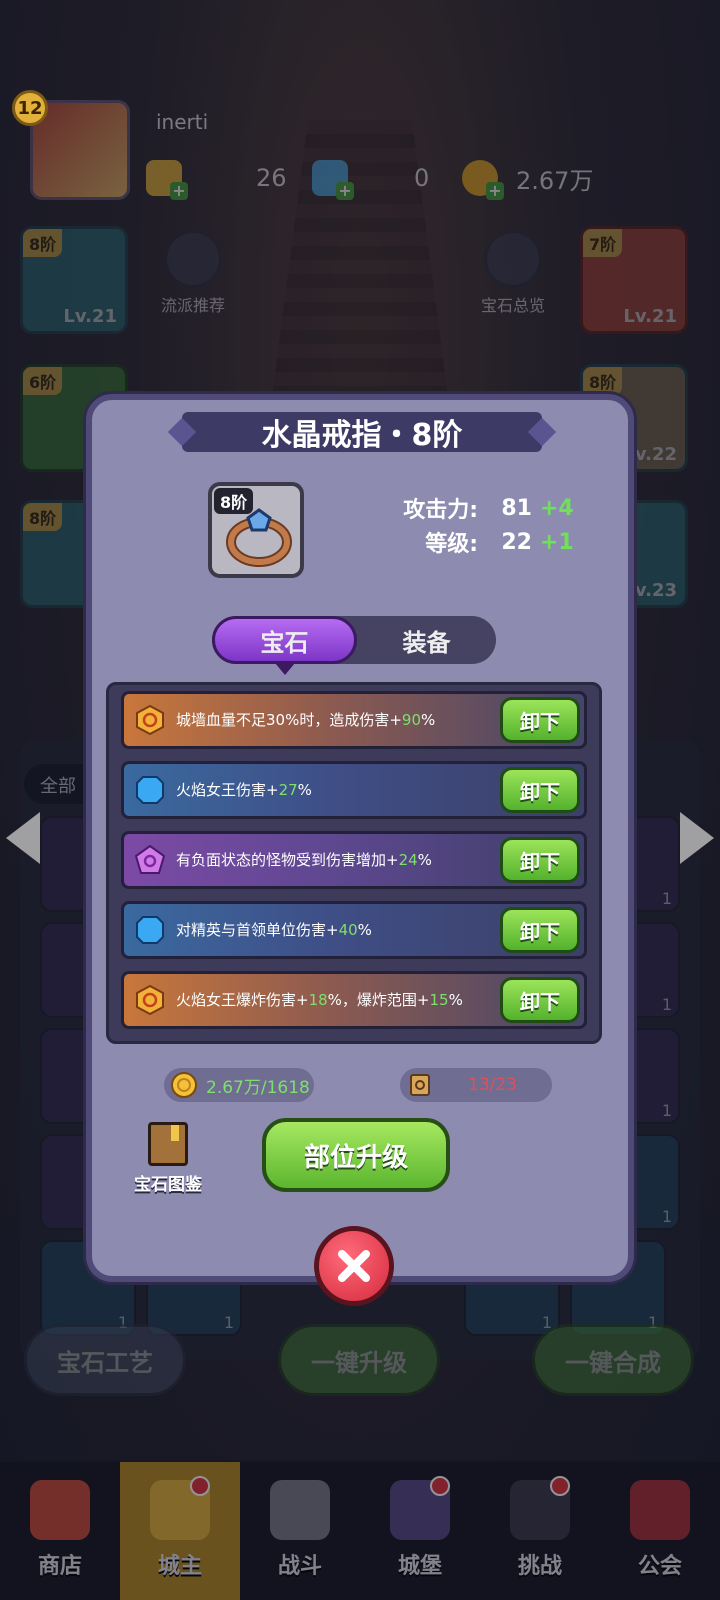 Image resolution: width=720 pixels, height=1600 pixels. I want to click on close-button, so click(354, 1266).